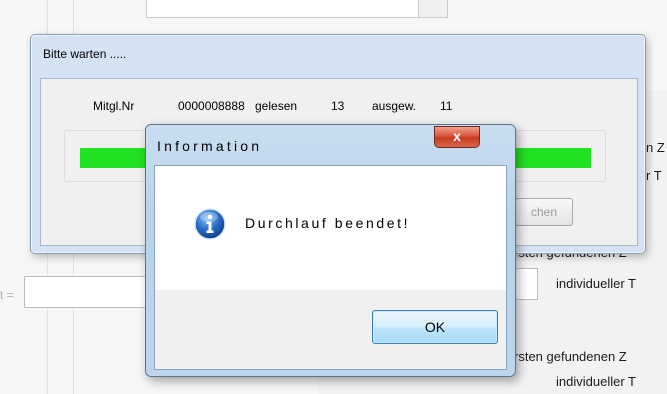 The width and height of the screenshot is (667, 394). Describe the element at coordinates (570, 356) in the screenshot. I see `background-label-found-2: rsten gefundenen Z` at that location.